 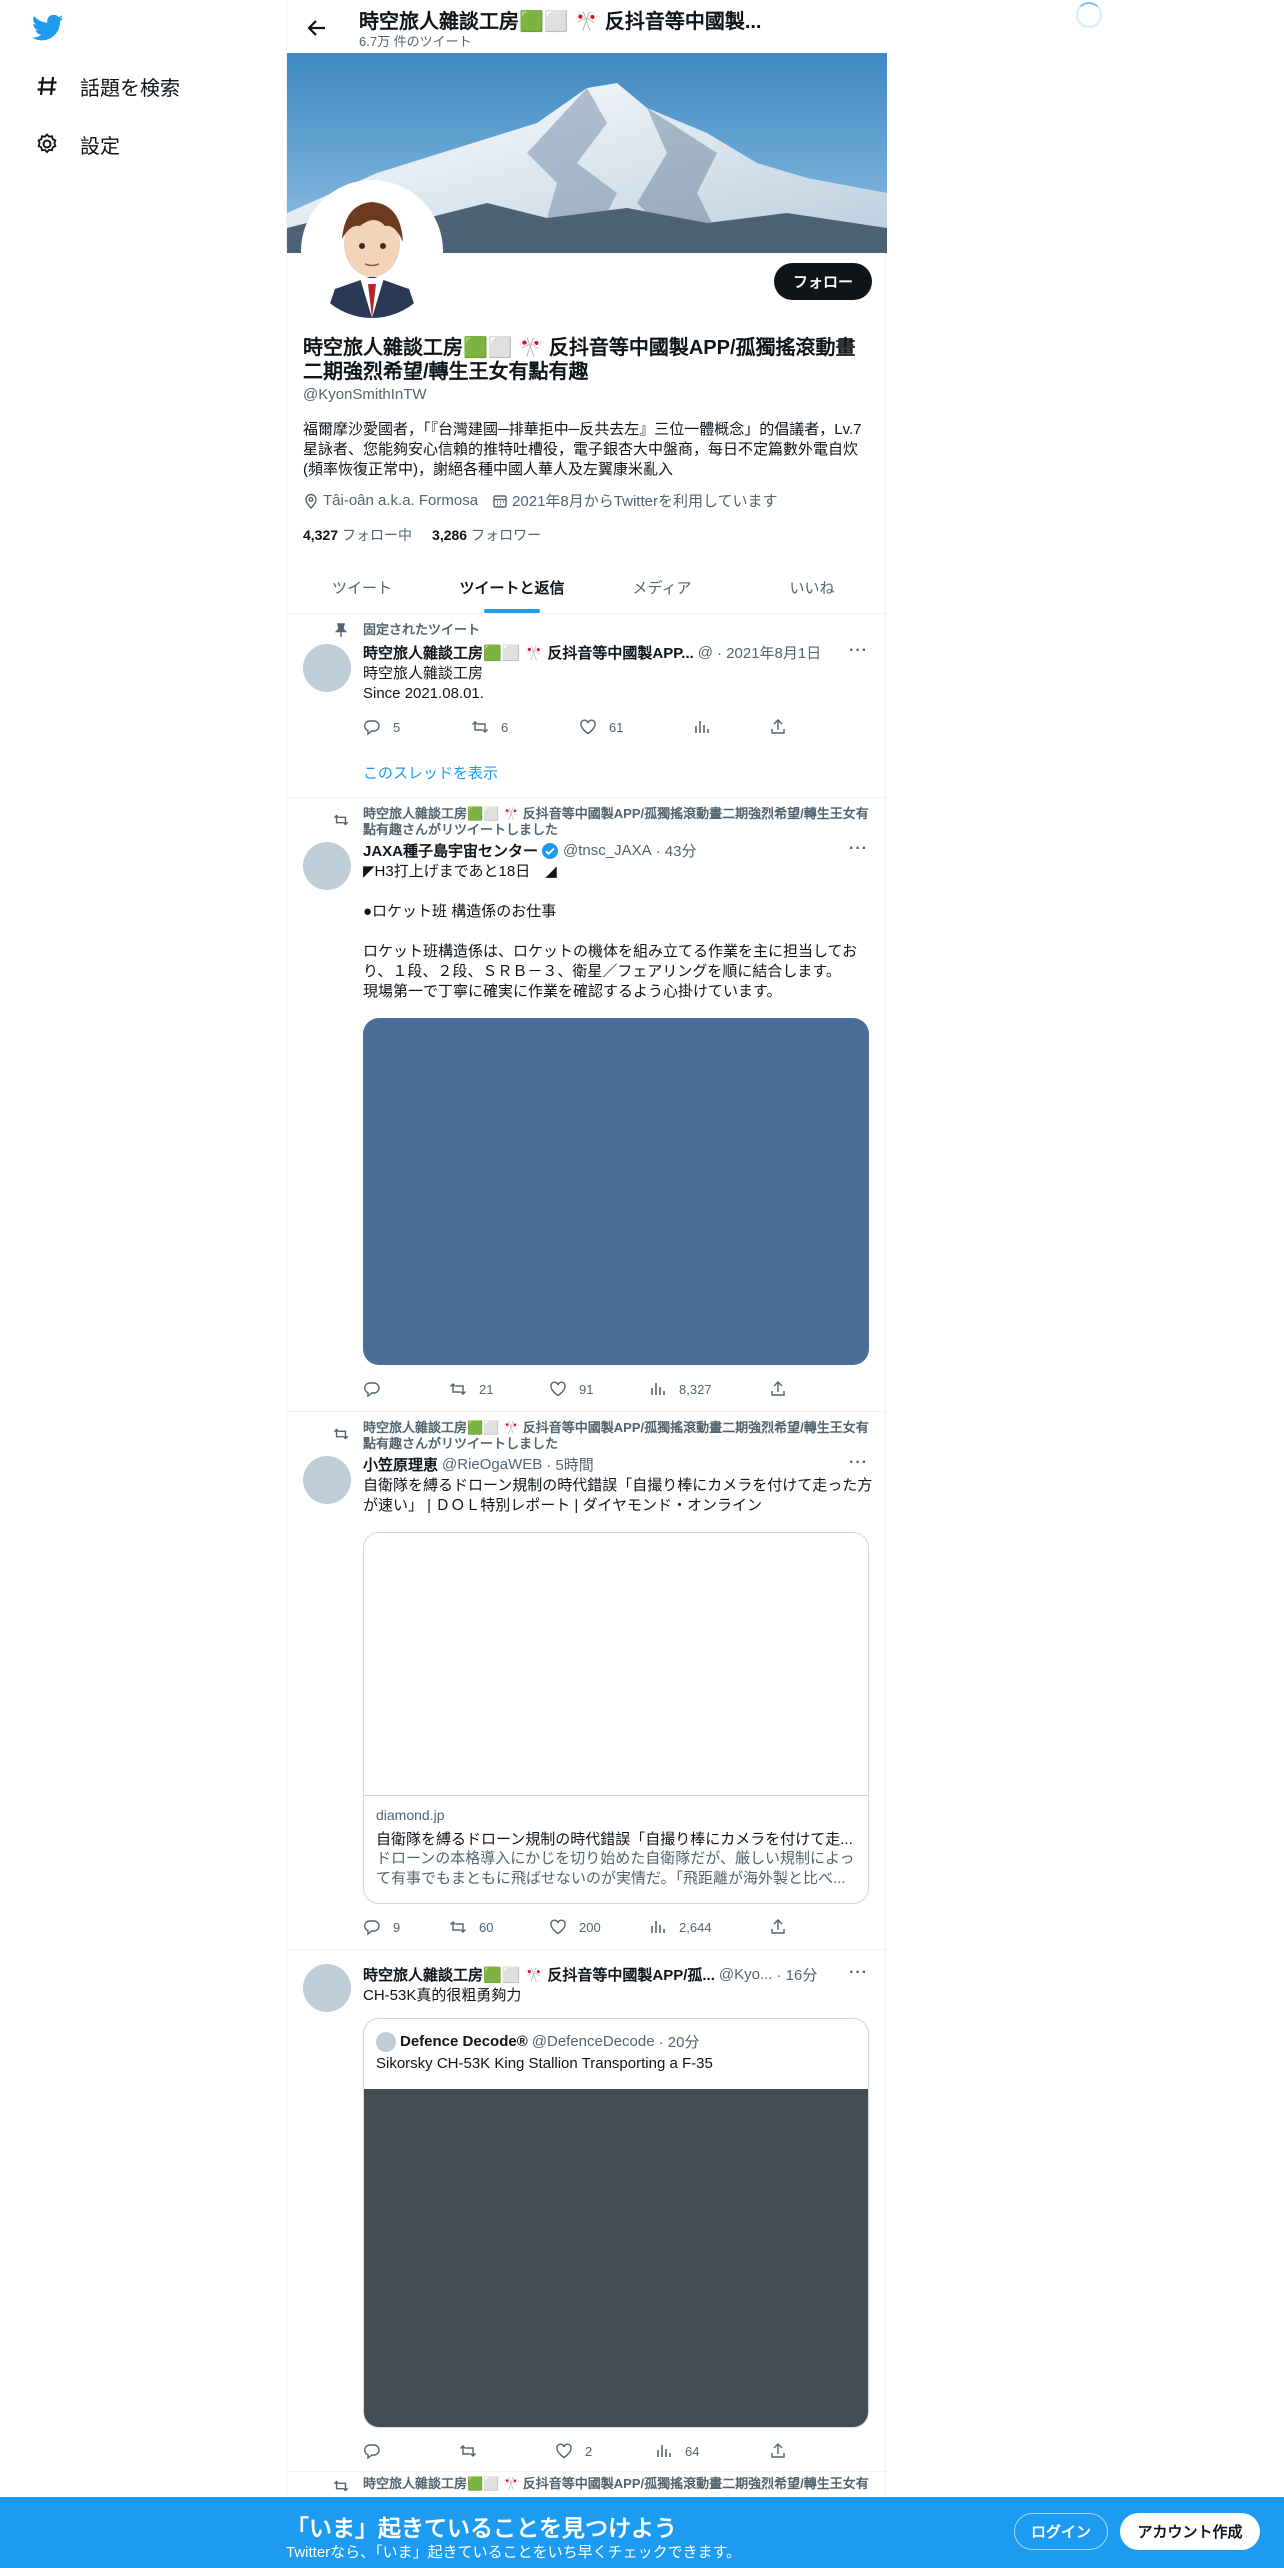 I want to click on tweet-actions: 9 60 200 2,644, so click(x=578, y=1928).